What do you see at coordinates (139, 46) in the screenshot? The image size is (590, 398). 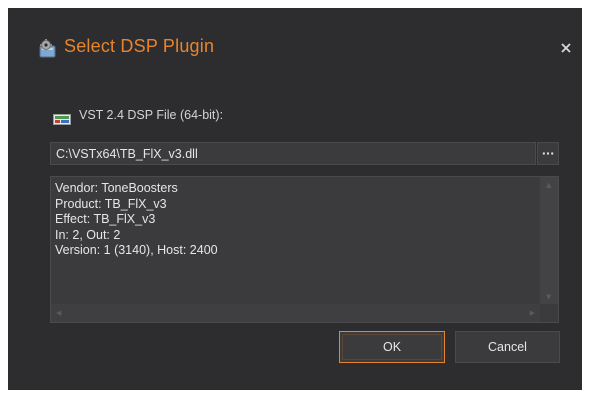 I see `dialog-title: Select DSP Plugin` at bounding box center [139, 46].